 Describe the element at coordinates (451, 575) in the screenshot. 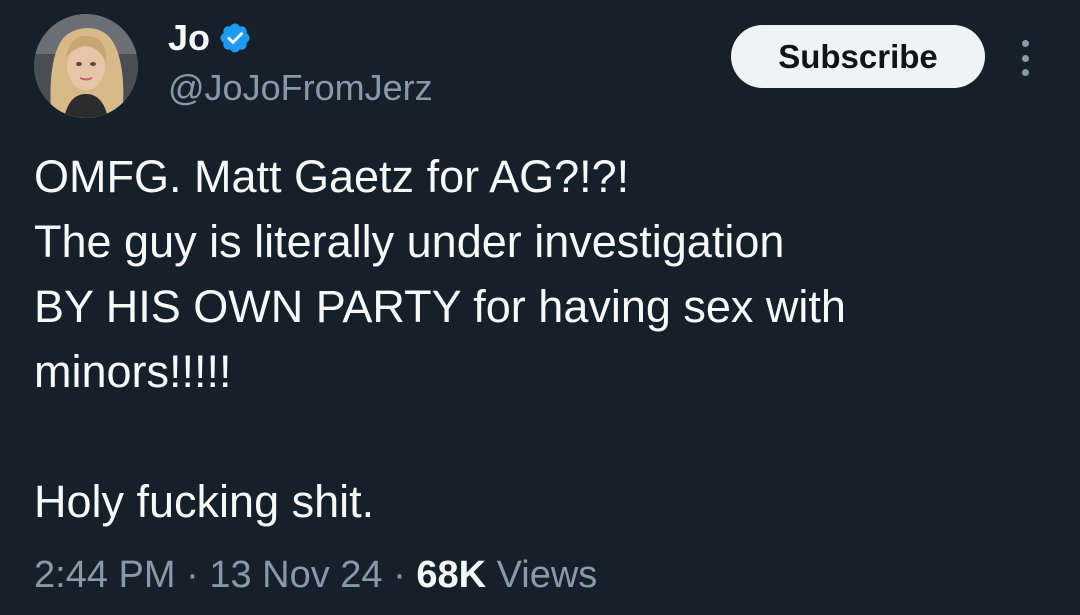

I see `views-count: 68K` at that location.